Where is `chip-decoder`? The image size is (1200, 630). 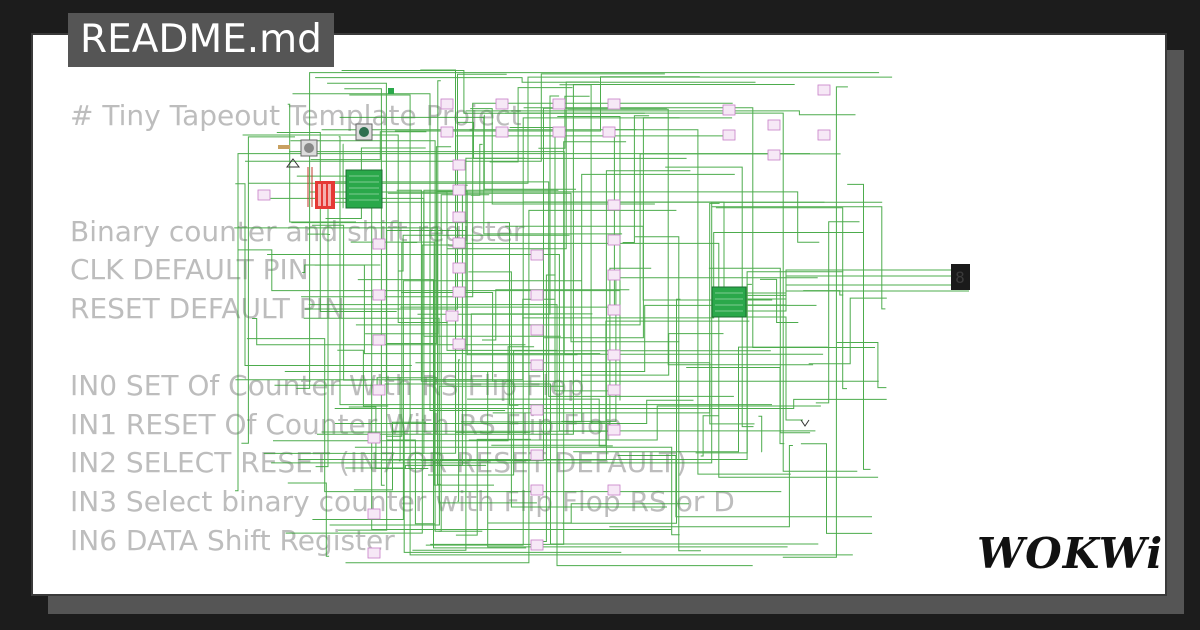
chip-decoder is located at coordinates (729, 302).